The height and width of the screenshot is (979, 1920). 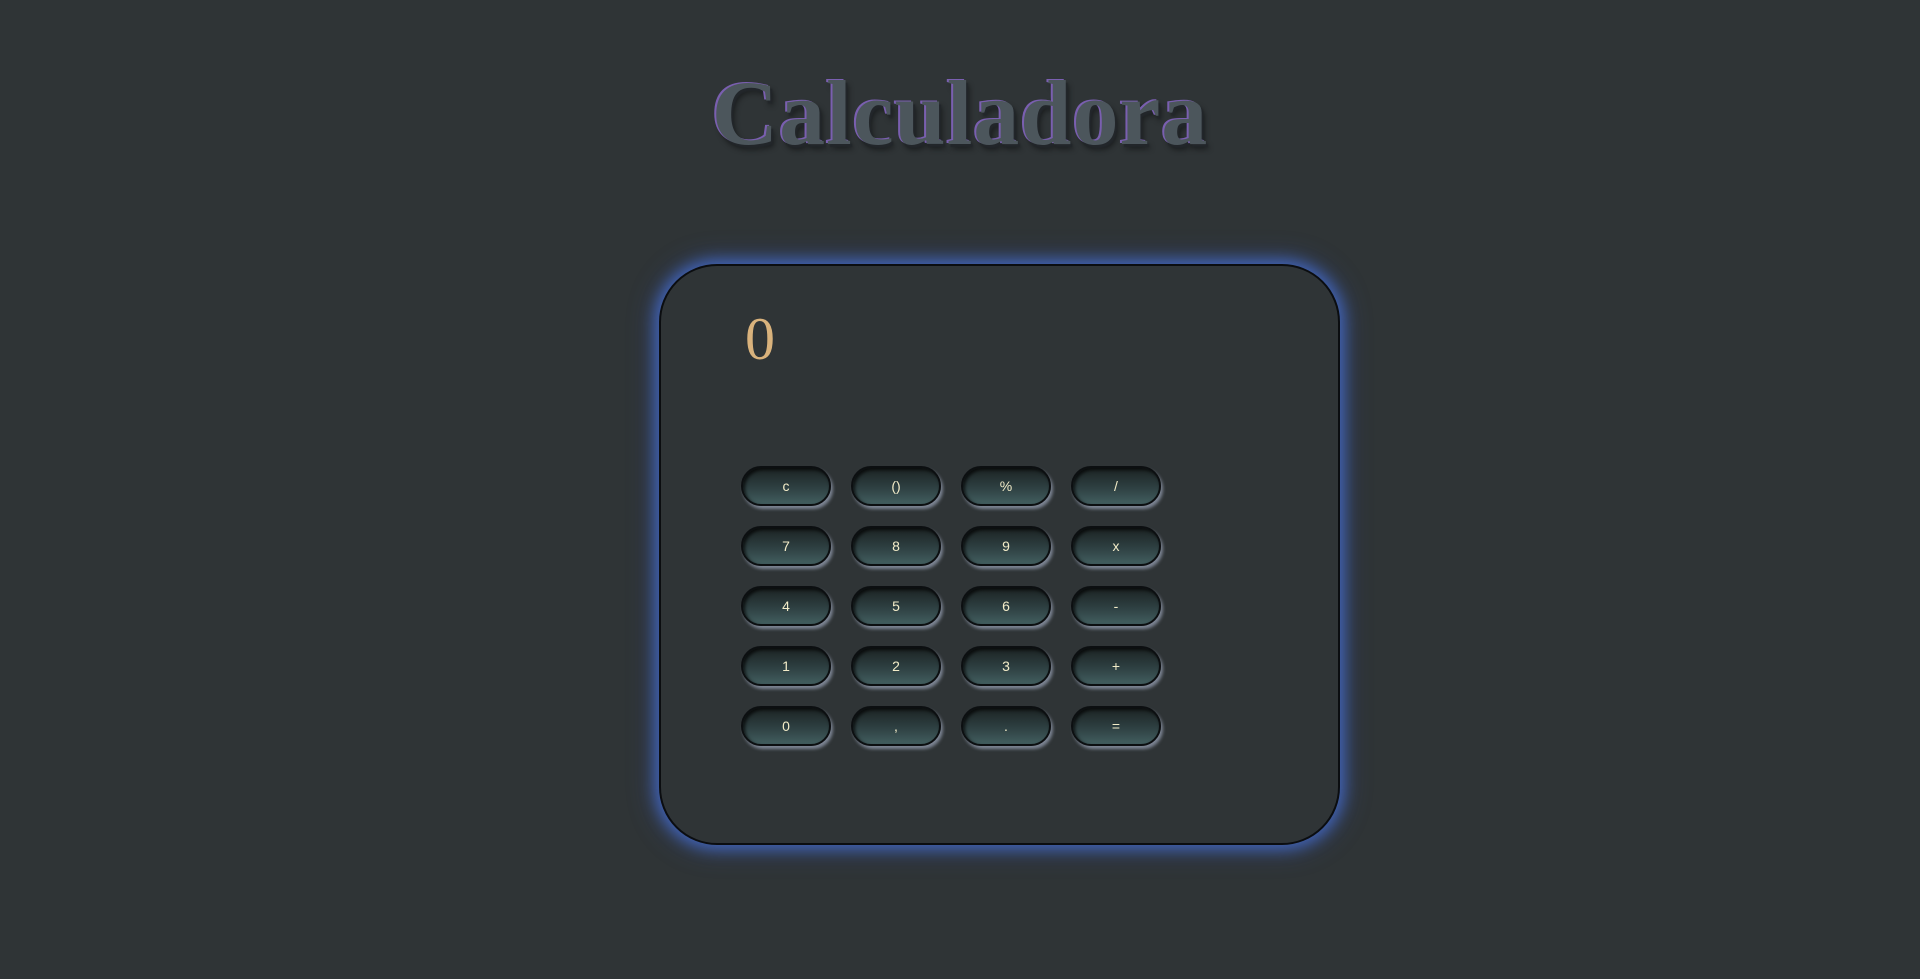 What do you see at coordinates (1006, 606) in the screenshot?
I see `digit-6-button: 6` at bounding box center [1006, 606].